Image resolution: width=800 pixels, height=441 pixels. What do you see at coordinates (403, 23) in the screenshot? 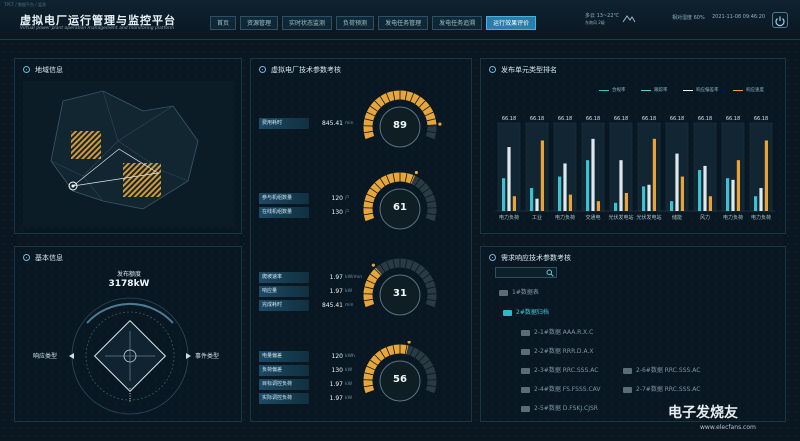
I see `tab-task-manage: 发电任务管理` at bounding box center [403, 23].